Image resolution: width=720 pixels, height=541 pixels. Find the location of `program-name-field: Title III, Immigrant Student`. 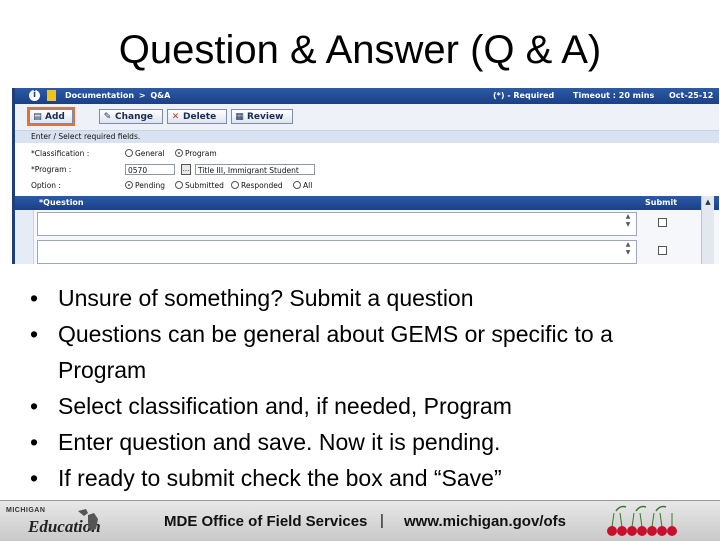

program-name-field: Title III, Immigrant Student is located at coordinates (255, 169).